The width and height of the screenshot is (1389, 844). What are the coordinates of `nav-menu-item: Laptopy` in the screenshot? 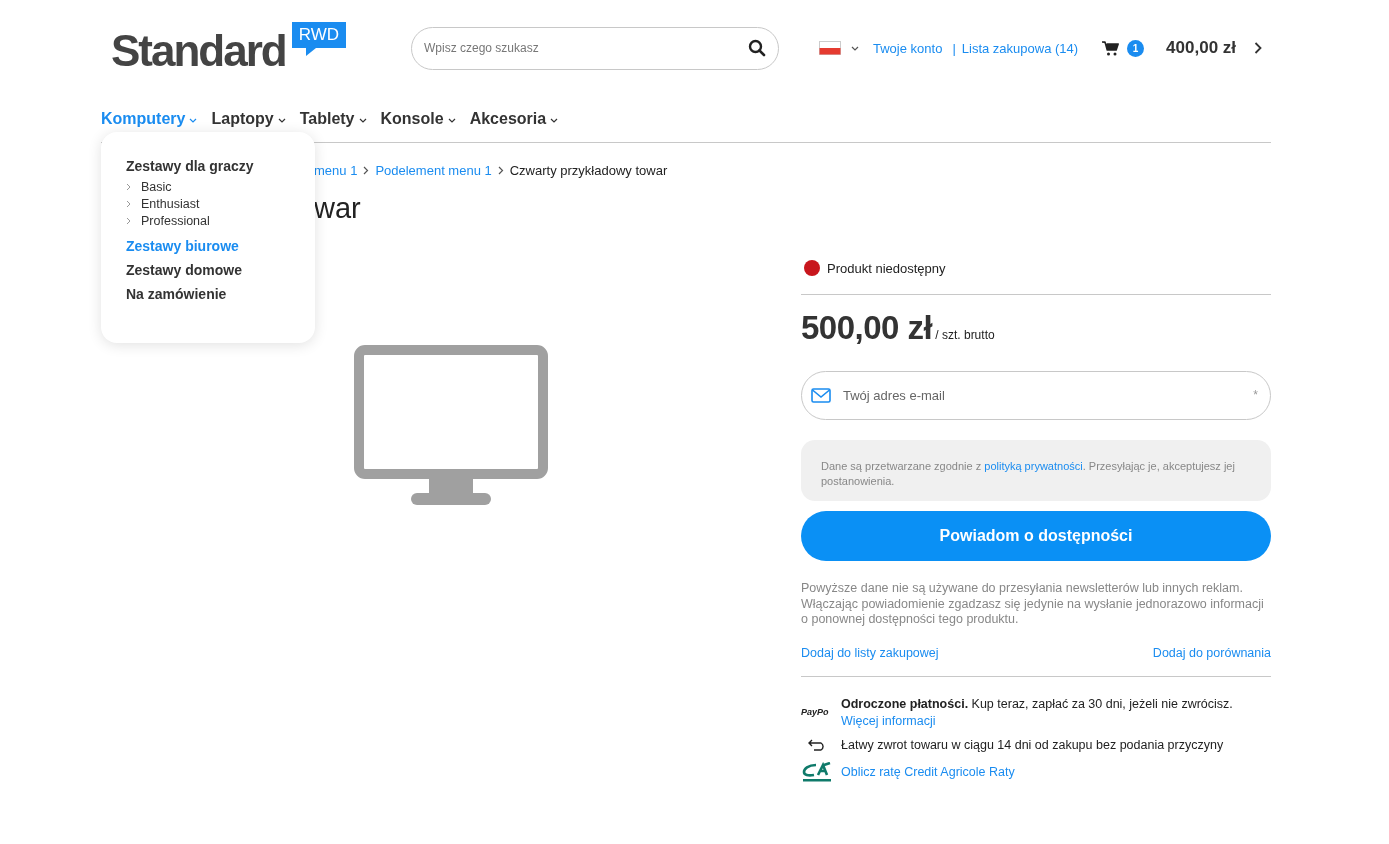 It's located at (248, 119).